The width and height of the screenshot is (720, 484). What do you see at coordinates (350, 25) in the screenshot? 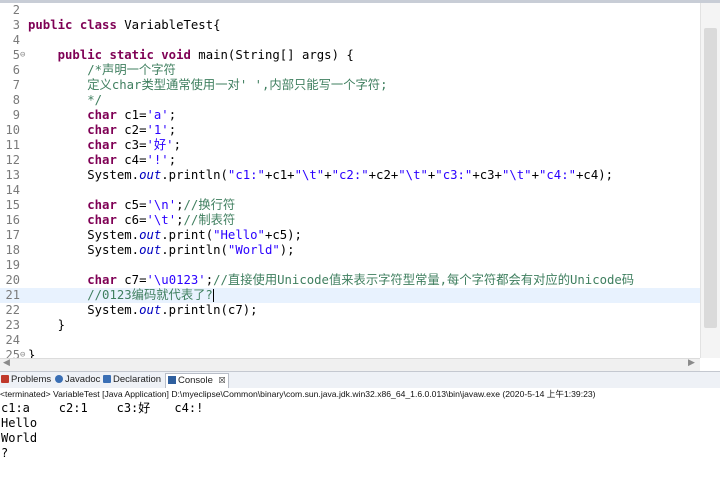
I see `code-line: 3 public class VariableTest{` at bounding box center [350, 25].